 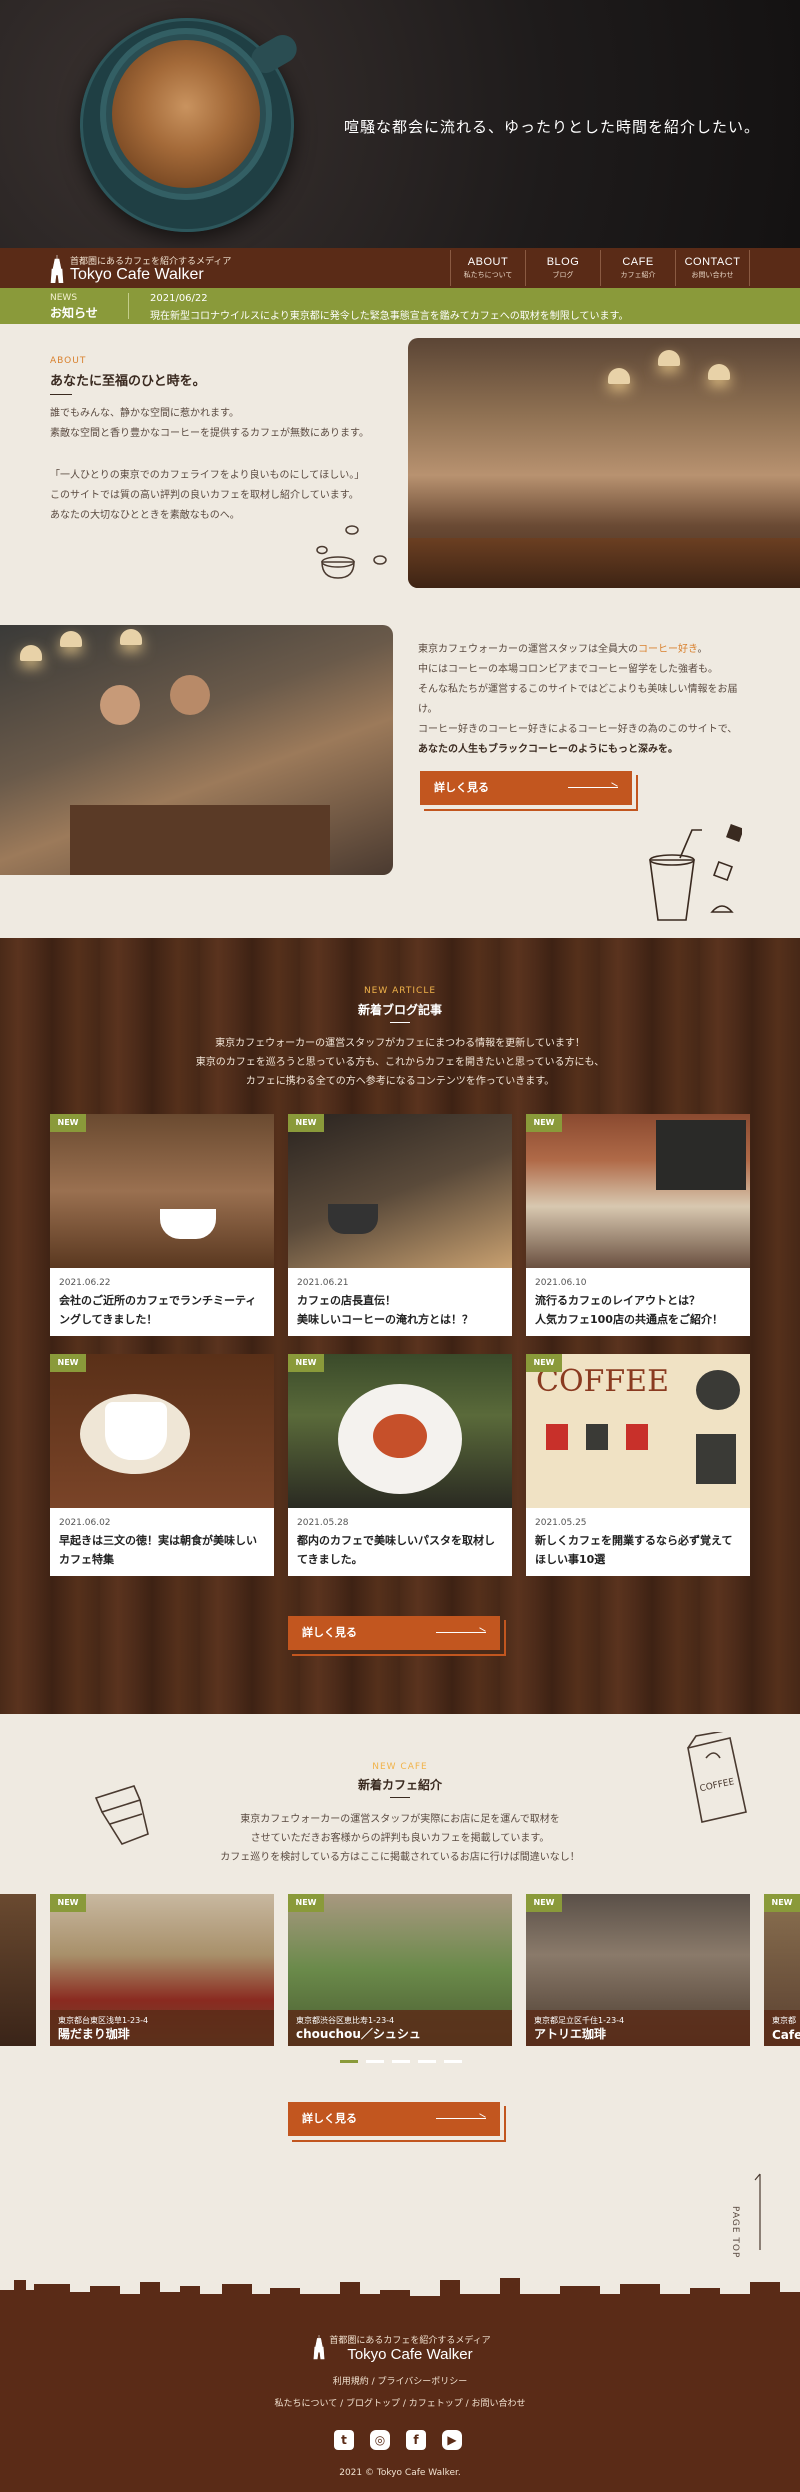 I want to click on cafe-interior-photo, so click(x=604, y=463).